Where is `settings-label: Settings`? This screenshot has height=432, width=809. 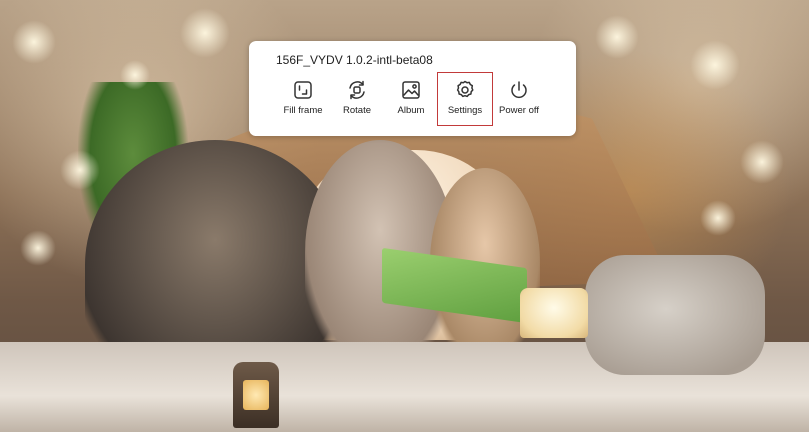 settings-label: Settings is located at coordinates (465, 110).